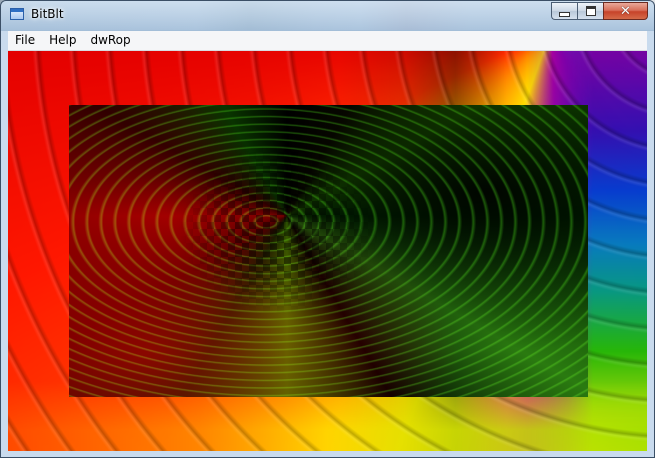 This screenshot has height=458, width=655. I want to click on close-icon: ✕, so click(625, 11).